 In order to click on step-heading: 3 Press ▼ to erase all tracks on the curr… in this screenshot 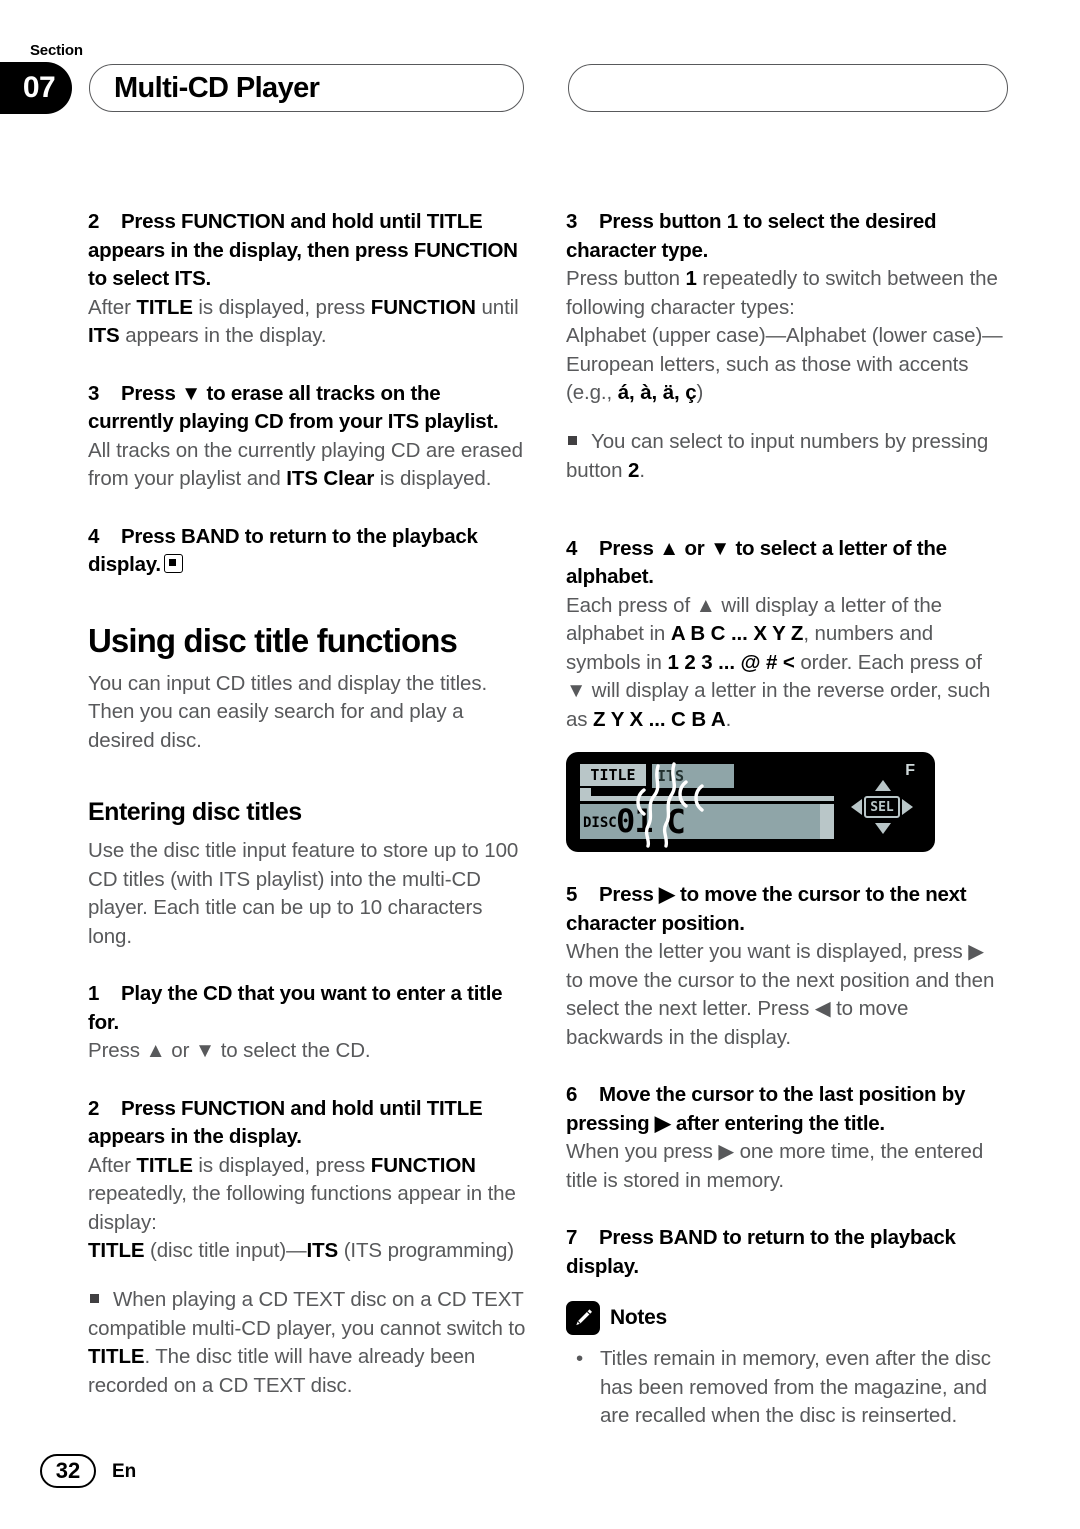, I will do `click(308, 408)`.